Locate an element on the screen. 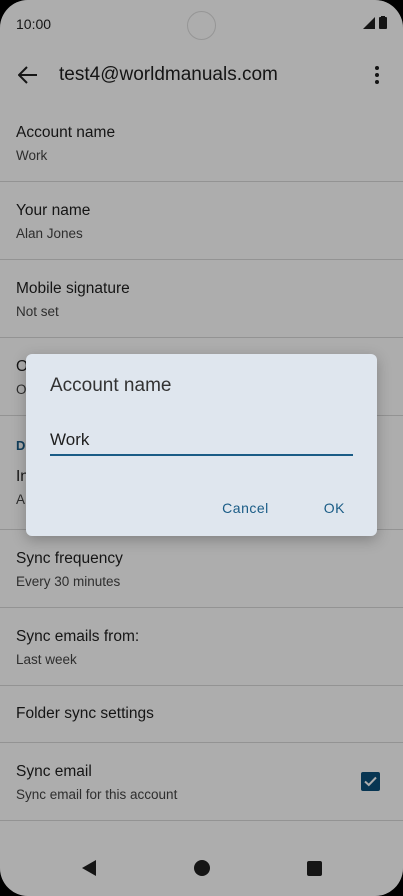 This screenshot has height=896, width=403. account-name-input is located at coordinates (201, 441).